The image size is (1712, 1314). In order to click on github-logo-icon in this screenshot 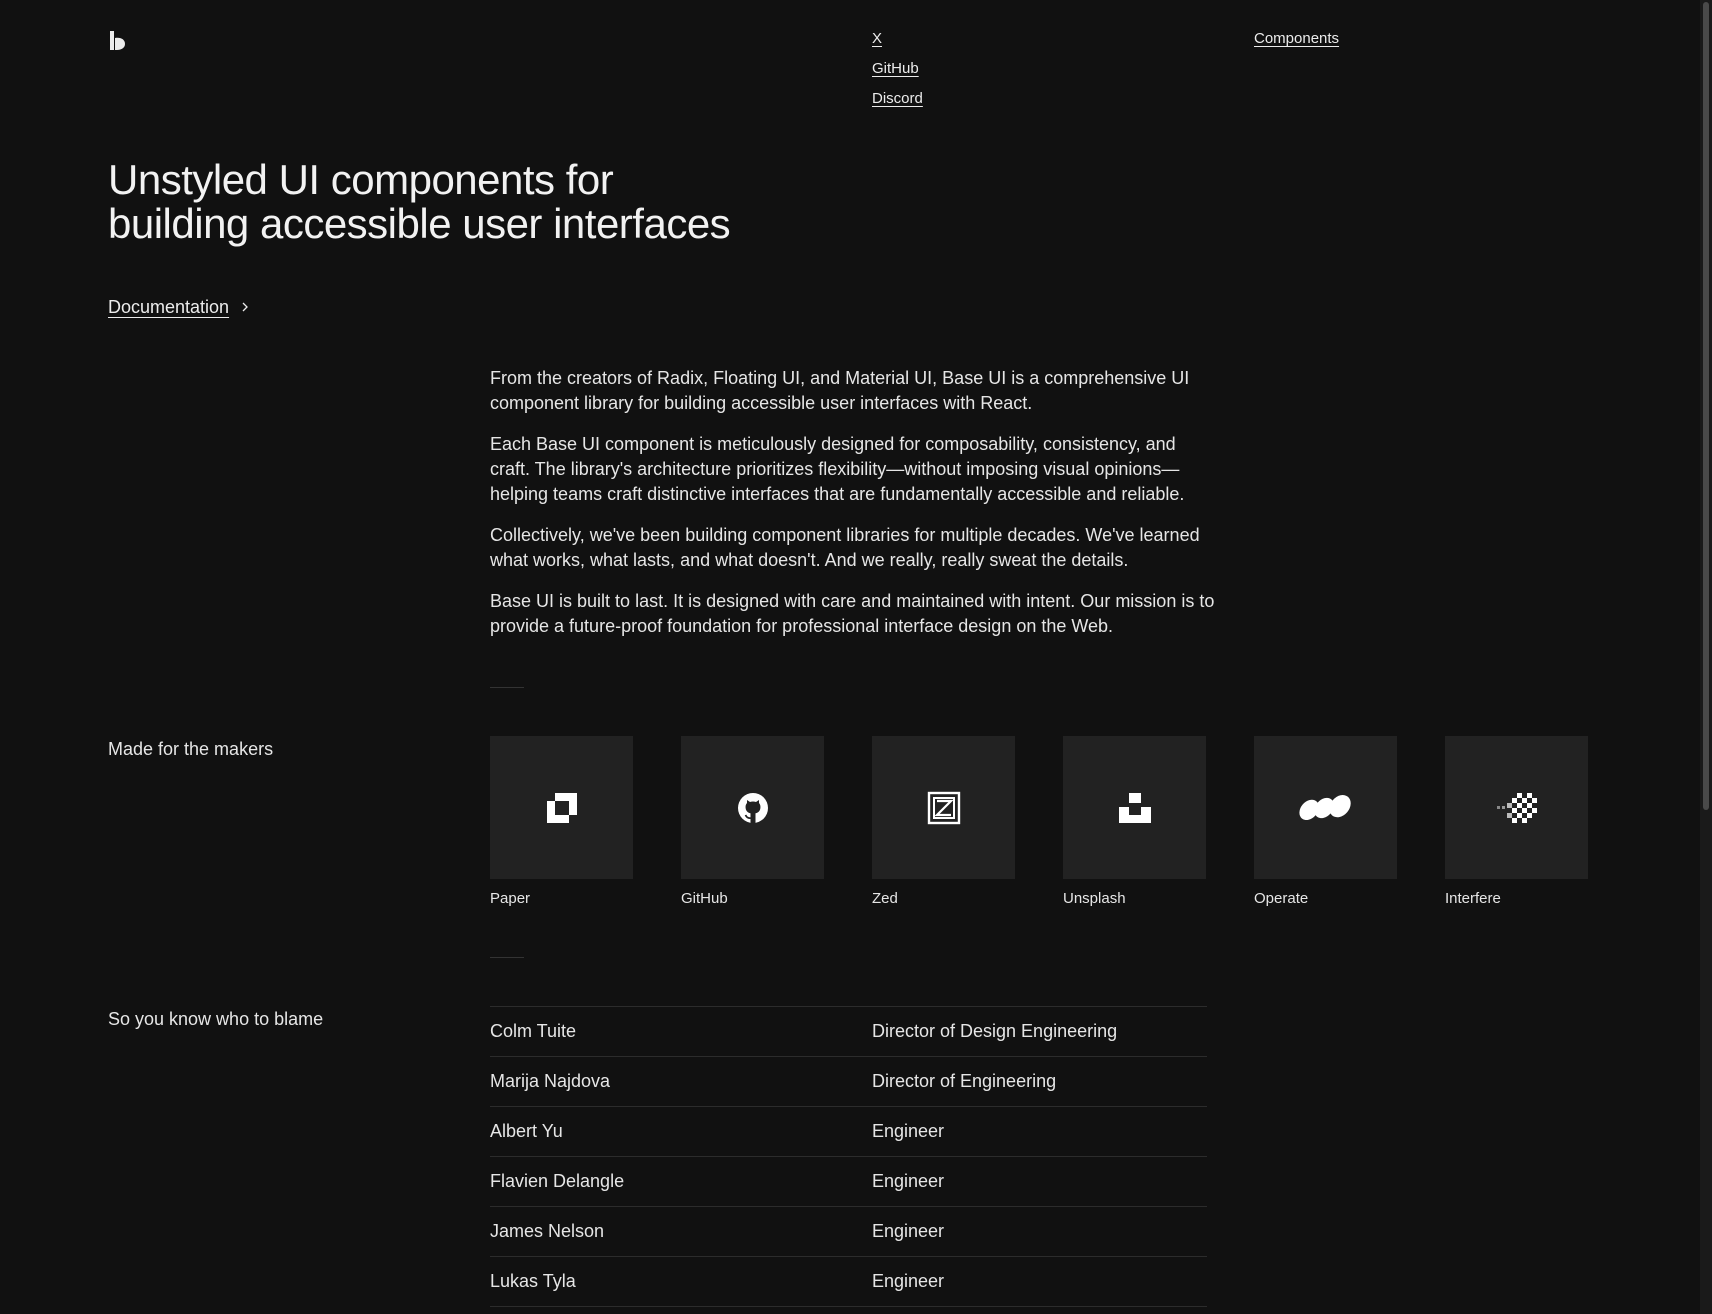, I will do `click(752, 807)`.